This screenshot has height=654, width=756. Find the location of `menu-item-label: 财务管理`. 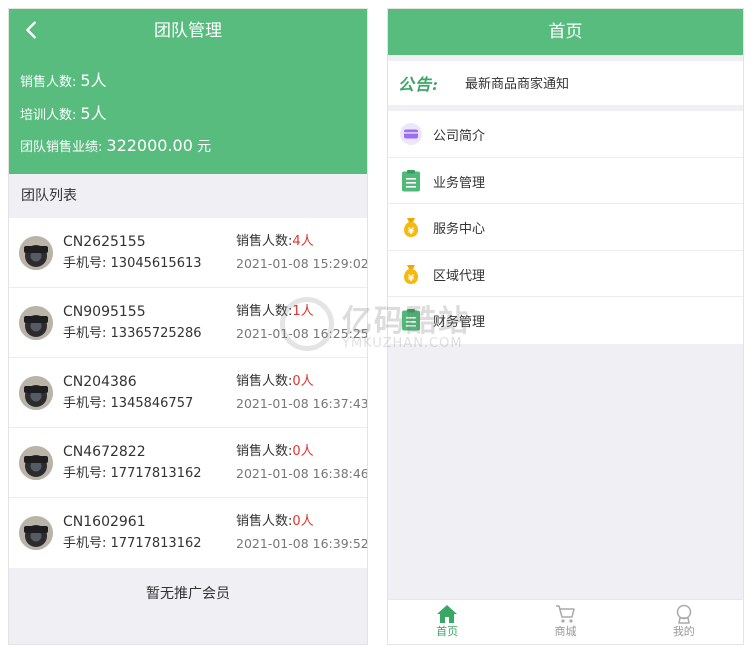

menu-item-label: 财务管理 is located at coordinates (459, 322).